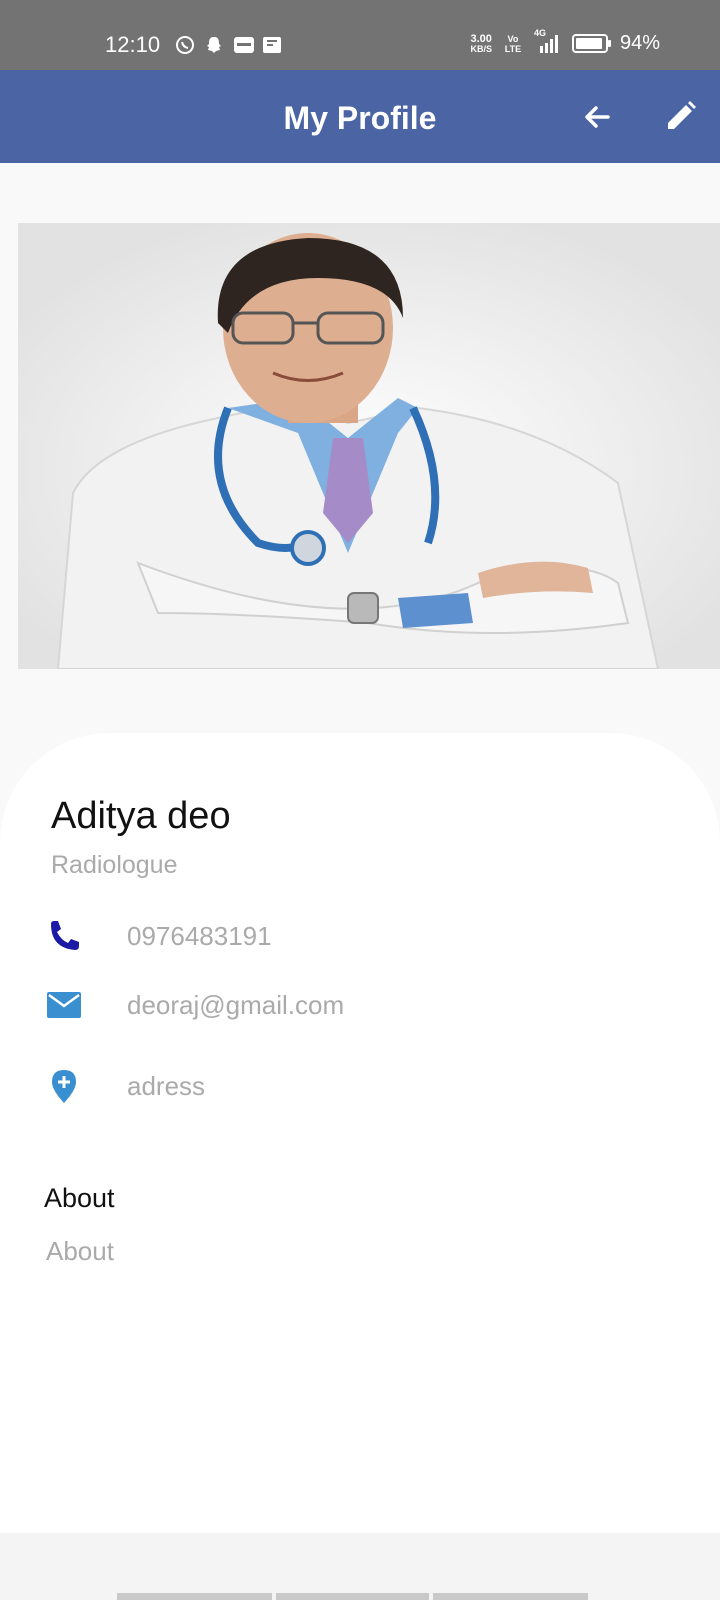 This screenshot has width=720, height=1600. What do you see at coordinates (360, 35) in the screenshot?
I see `status-bar: 12:10 3.00 KB/S Vo LTE 4G 94%` at bounding box center [360, 35].